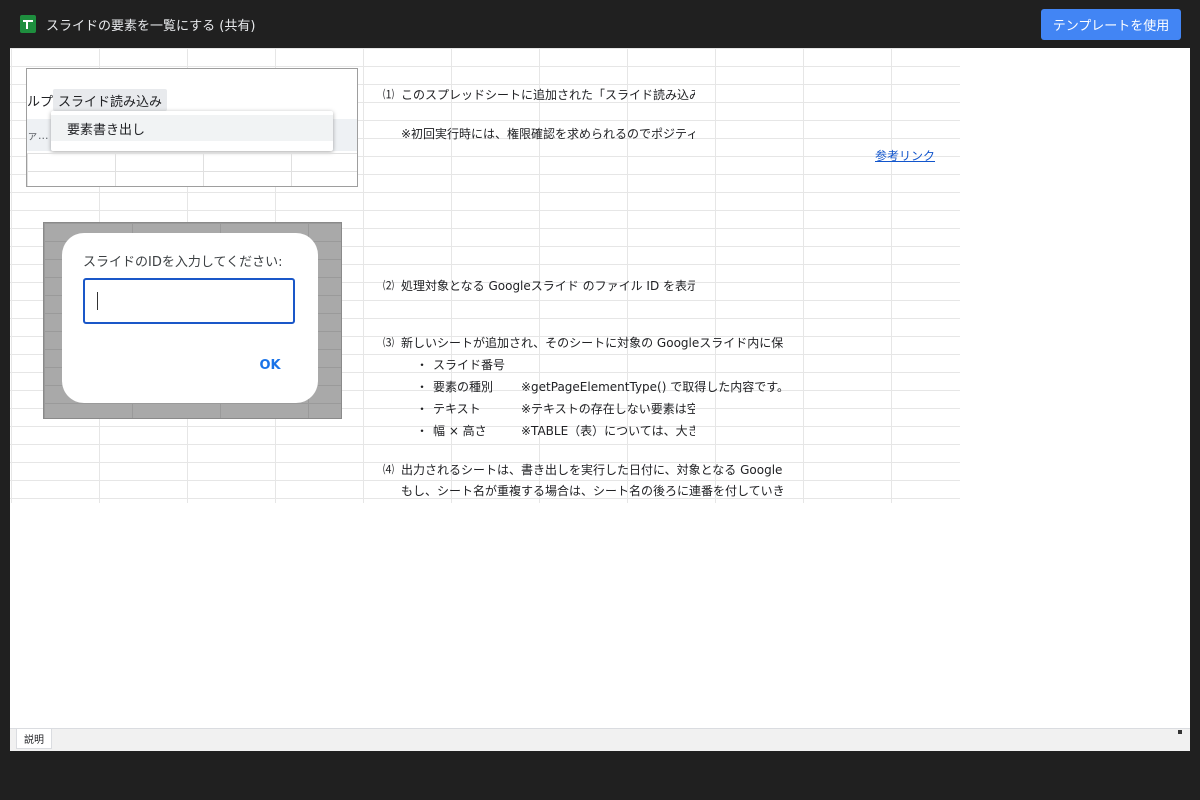 The height and width of the screenshot is (800, 1200). Describe the element at coordinates (34, 739) in the screenshot. I see `sheet-tab-explanation: 説明` at that location.